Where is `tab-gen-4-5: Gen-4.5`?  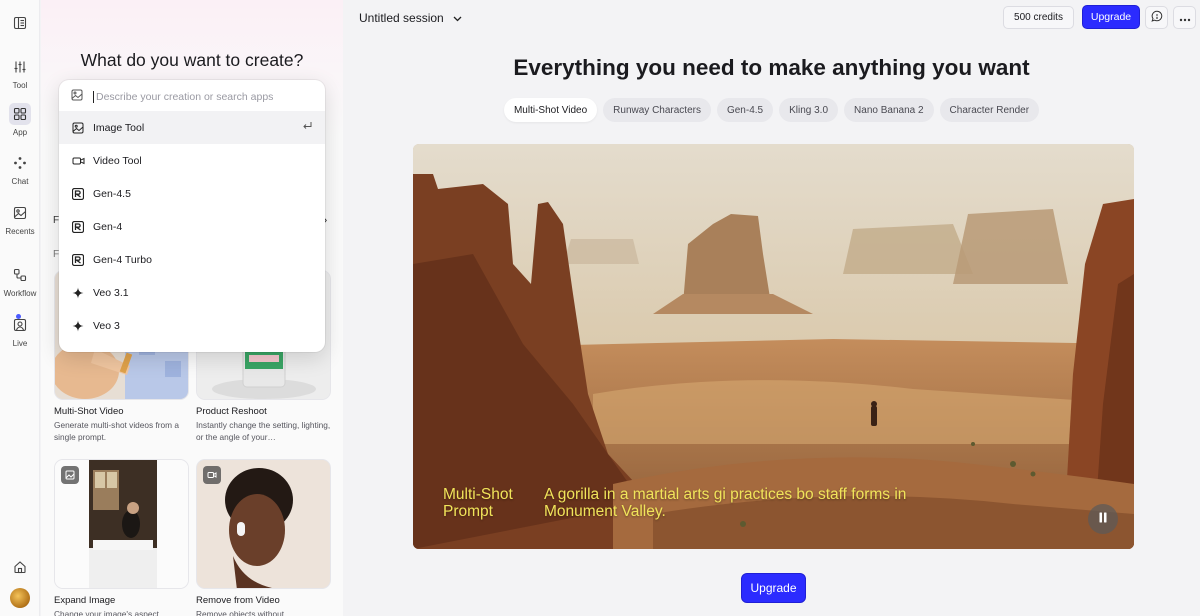
tab-gen-4-5: Gen-4.5 is located at coordinates (745, 110).